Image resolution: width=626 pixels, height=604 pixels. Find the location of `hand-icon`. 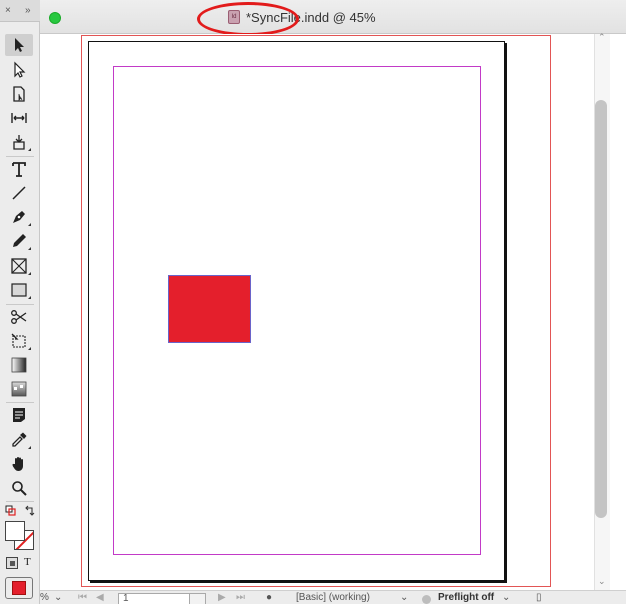

hand-icon is located at coordinates (17, 464).